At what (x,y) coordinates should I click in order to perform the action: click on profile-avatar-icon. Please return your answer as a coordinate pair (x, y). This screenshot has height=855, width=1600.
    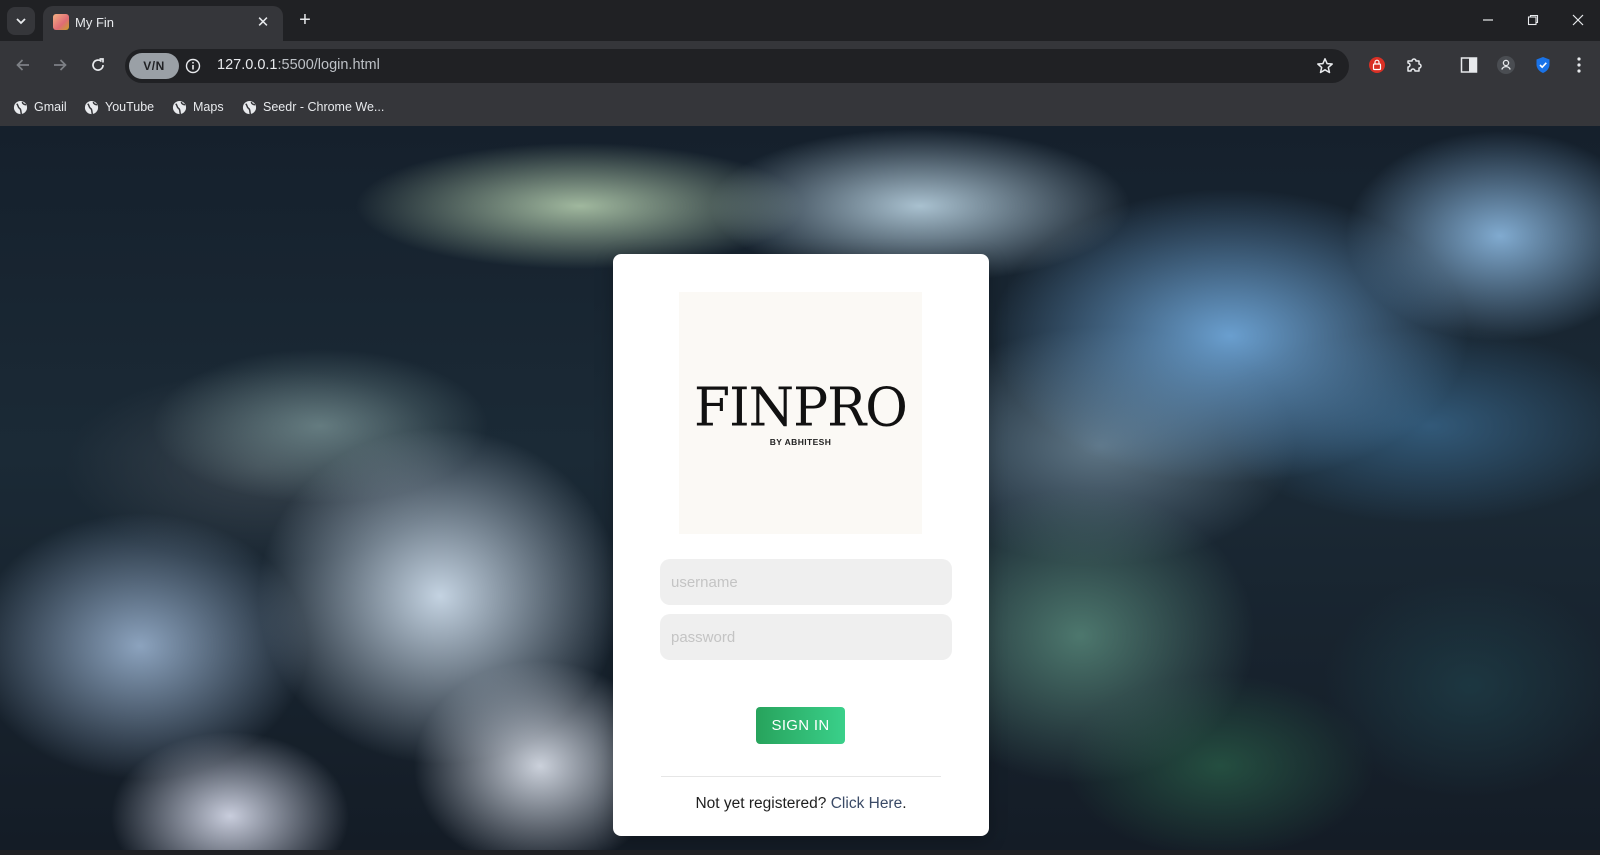
    Looking at the image, I should click on (1506, 65).